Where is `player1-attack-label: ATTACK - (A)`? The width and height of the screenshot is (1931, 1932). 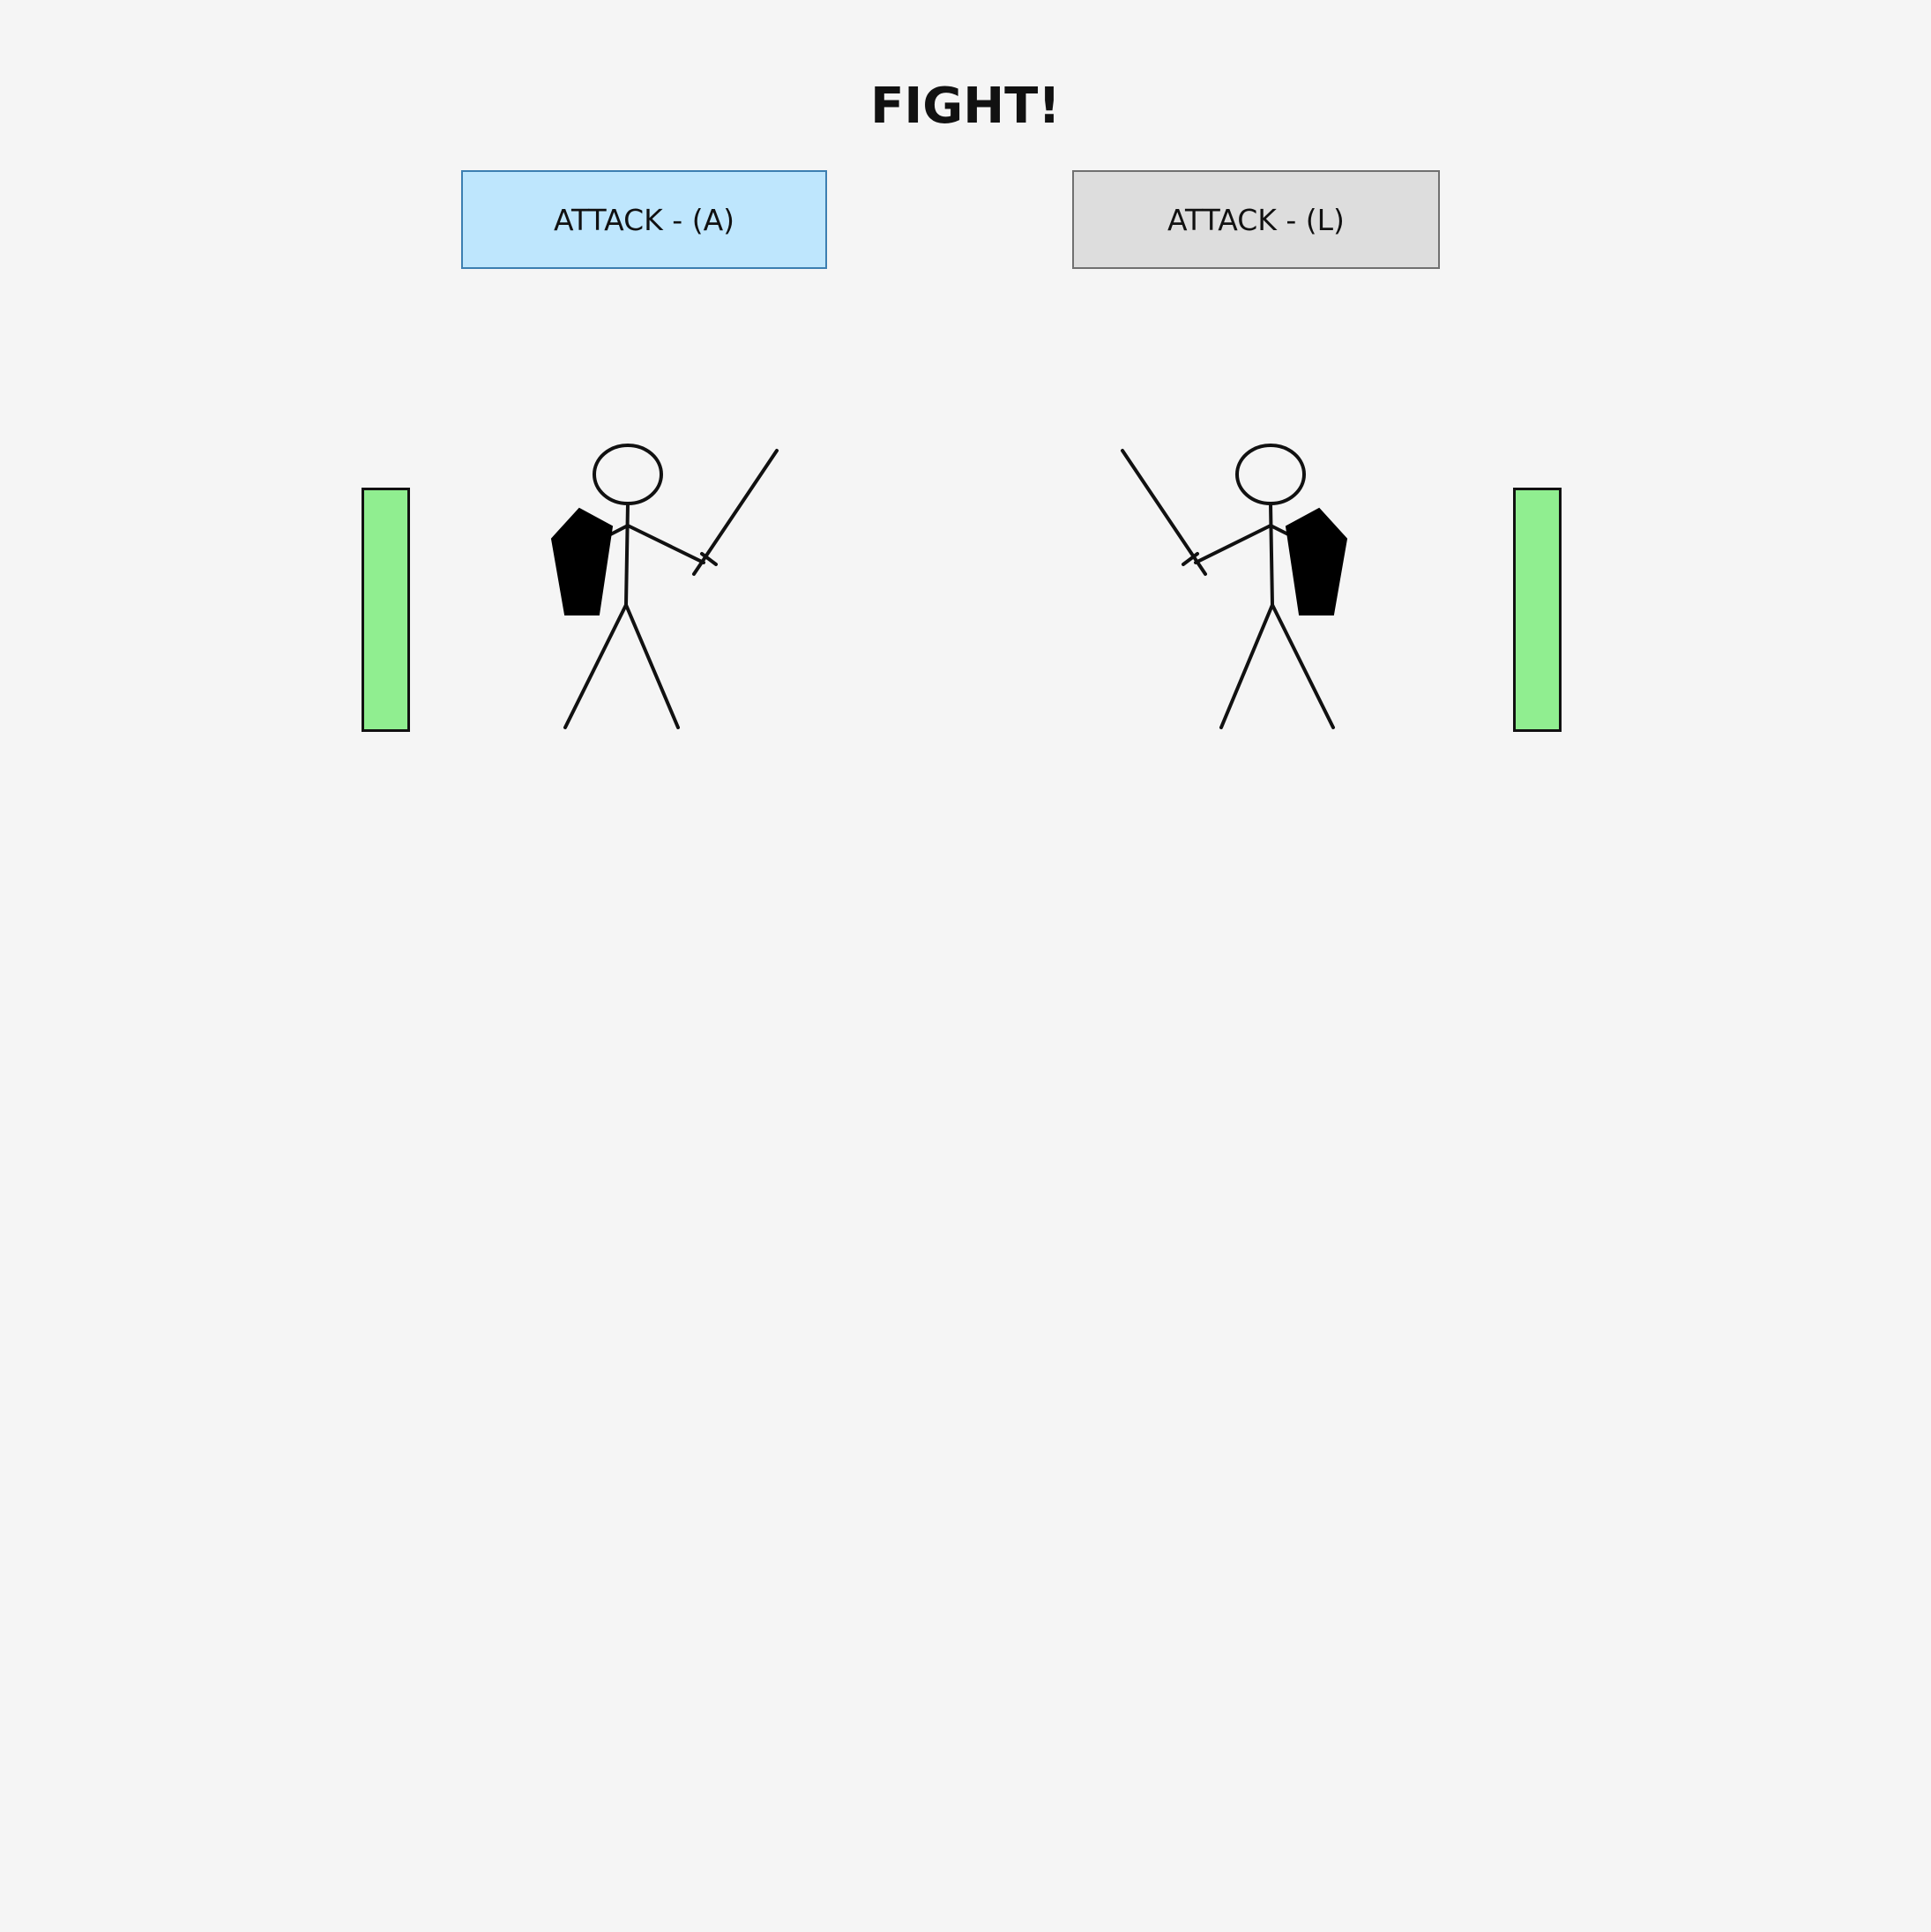
player1-attack-label: ATTACK - (A) is located at coordinates (644, 219).